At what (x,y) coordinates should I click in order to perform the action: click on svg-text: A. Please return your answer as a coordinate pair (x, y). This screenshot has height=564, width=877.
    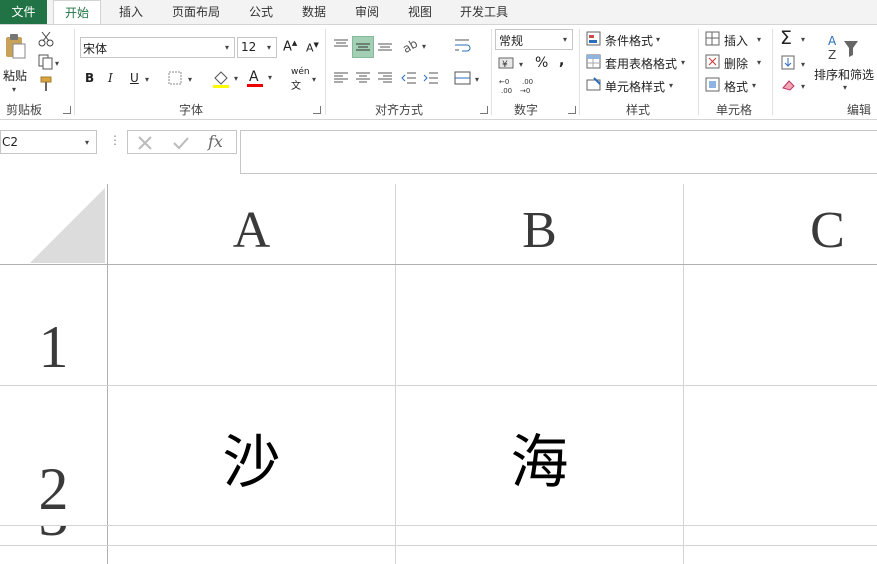
    Looking at the image, I should click on (254, 77).